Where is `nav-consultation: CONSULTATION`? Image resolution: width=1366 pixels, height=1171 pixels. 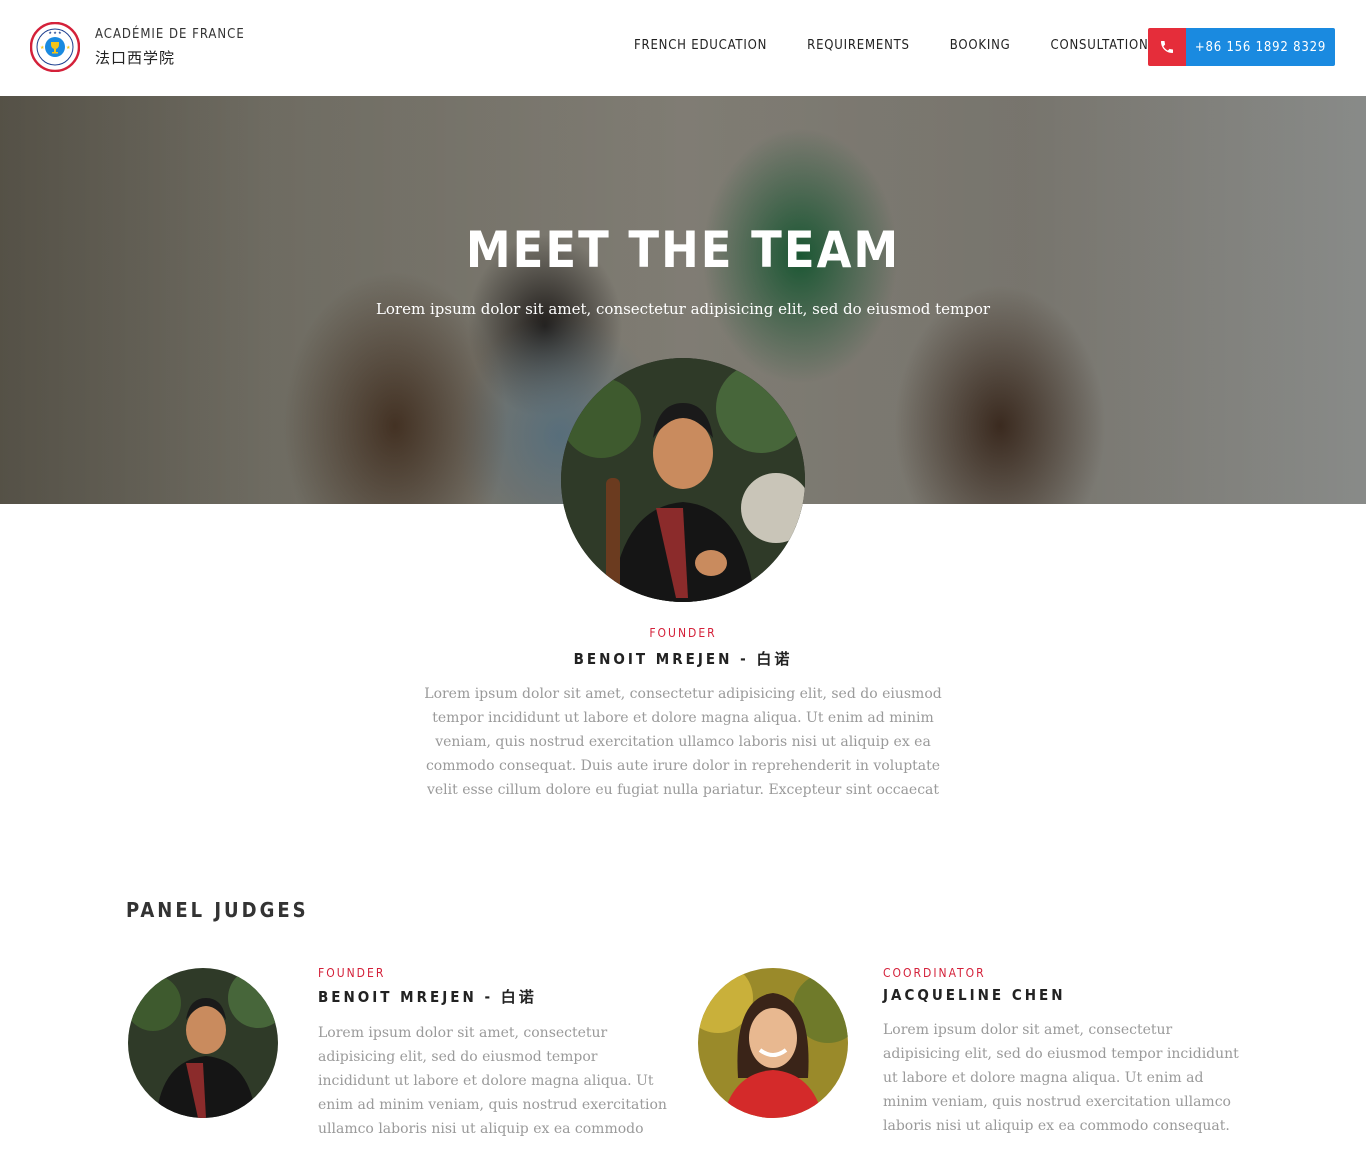 nav-consultation: CONSULTATION is located at coordinates (1100, 45).